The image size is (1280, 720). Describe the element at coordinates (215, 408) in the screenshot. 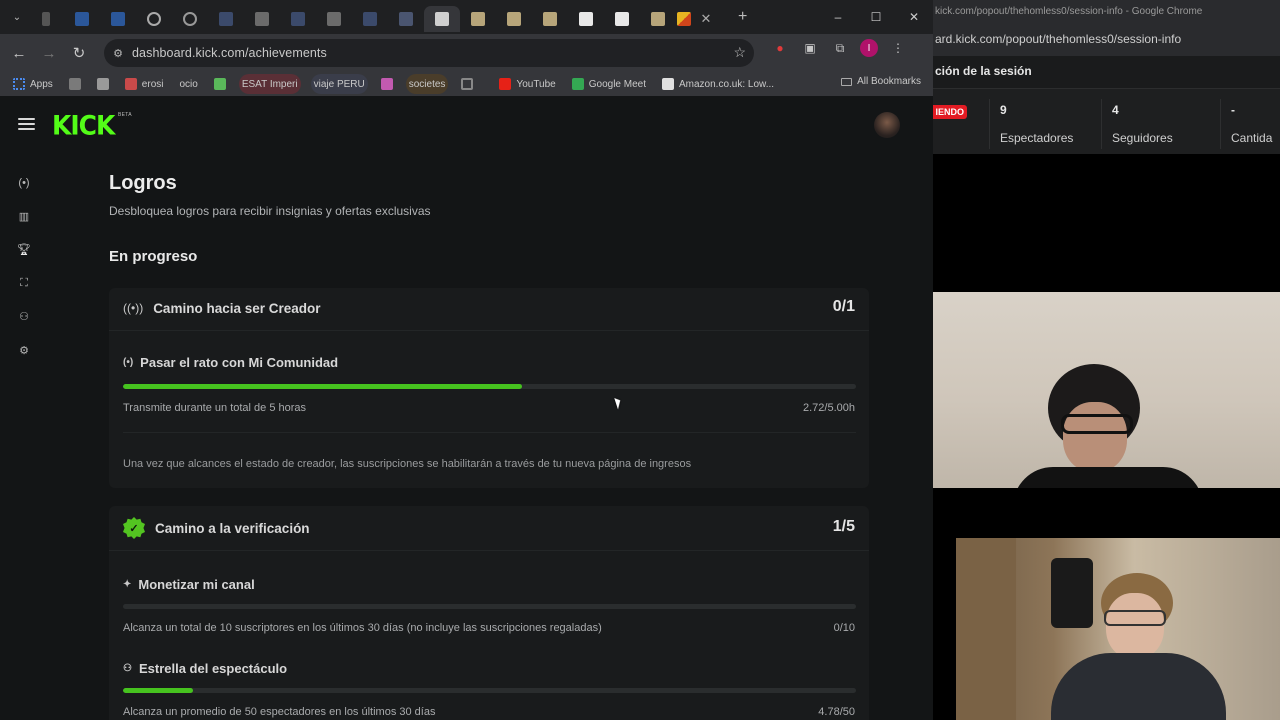

I see `achievement-item-description: Transmite durante un total de 5 horas` at that location.